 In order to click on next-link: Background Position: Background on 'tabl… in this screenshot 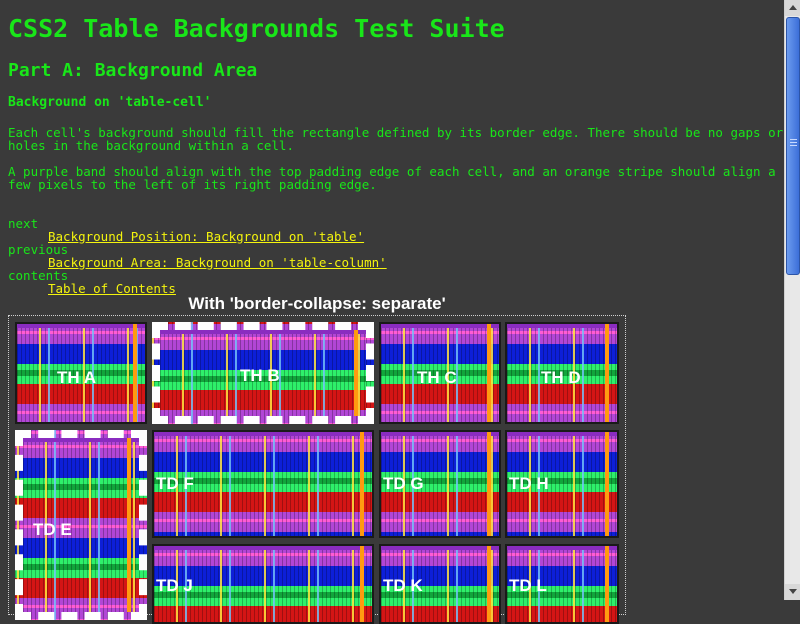, I will do `click(206, 236)`.